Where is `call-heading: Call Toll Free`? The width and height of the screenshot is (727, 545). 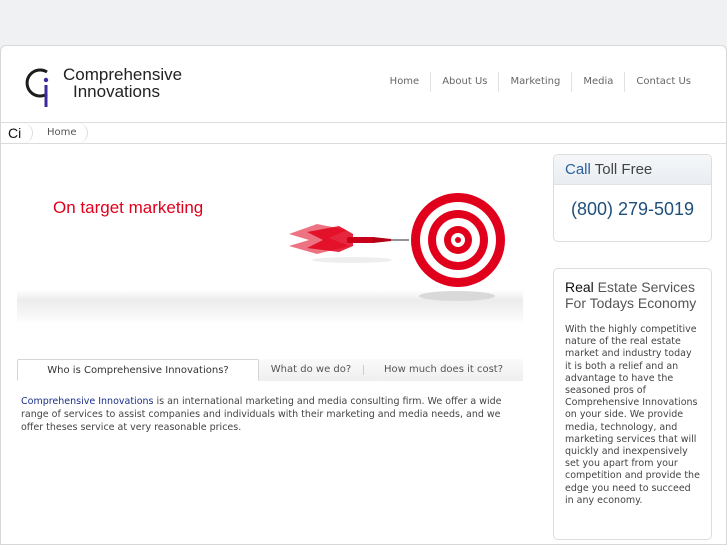 call-heading: Call Toll Free is located at coordinates (632, 170).